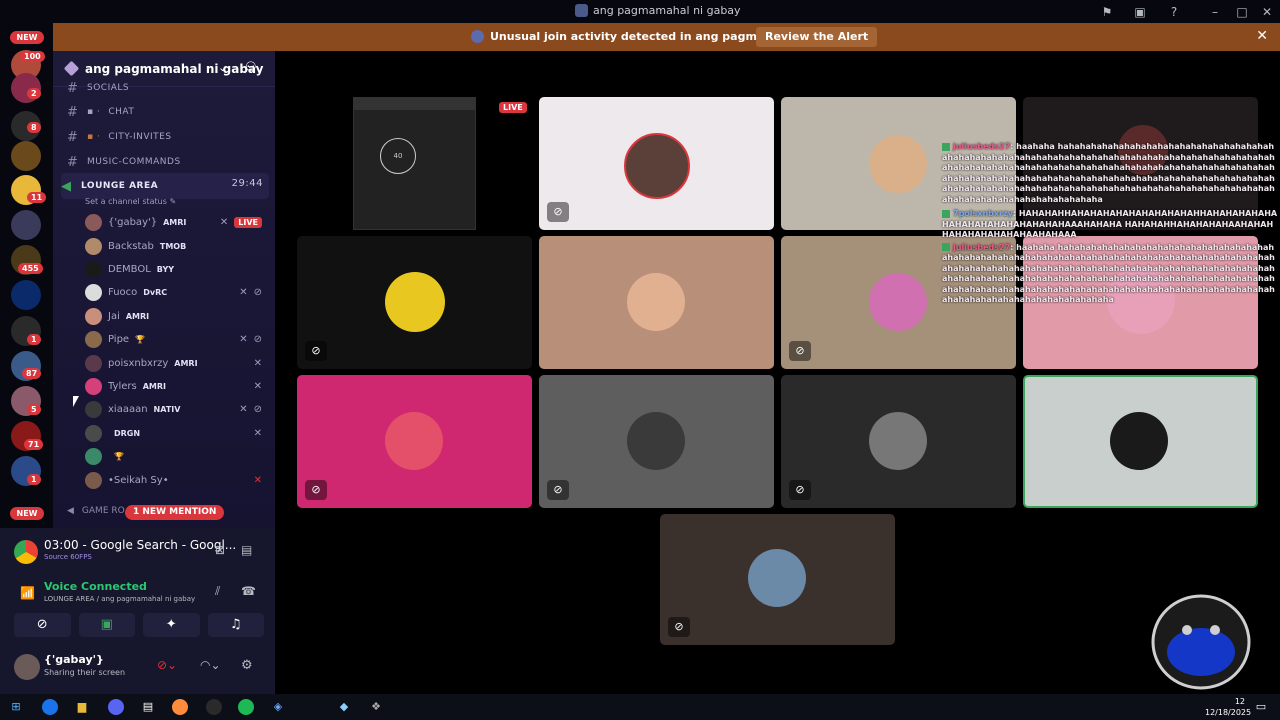  I want to click on voice-user: DEMBOL BYY, so click(177, 269).